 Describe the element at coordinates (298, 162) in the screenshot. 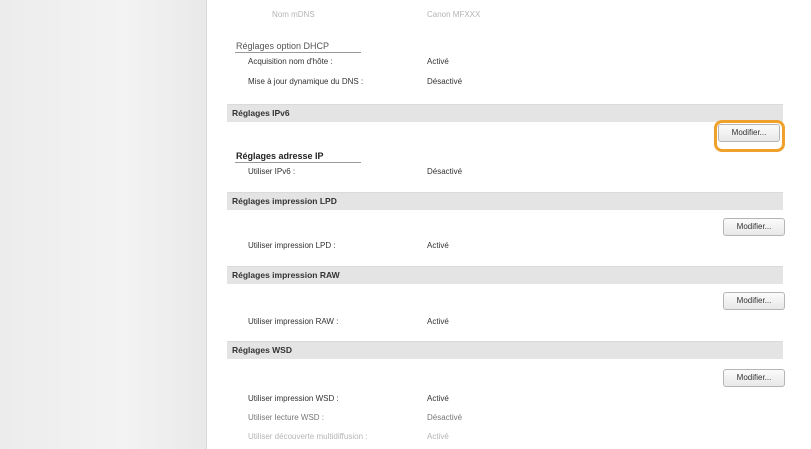

I see `ip-address-title-underline` at that location.